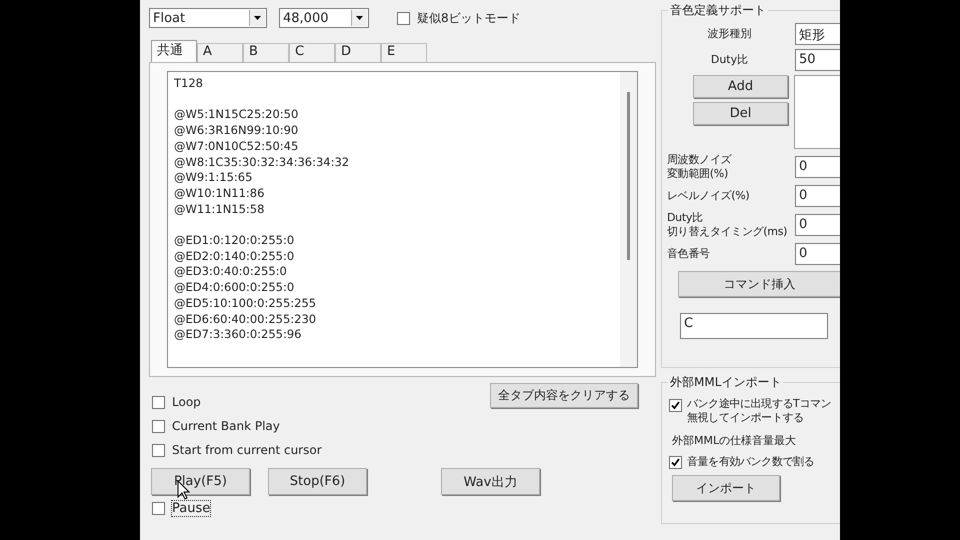 This screenshot has height=540, width=960. I want to click on scrollbar, so click(628, 219).